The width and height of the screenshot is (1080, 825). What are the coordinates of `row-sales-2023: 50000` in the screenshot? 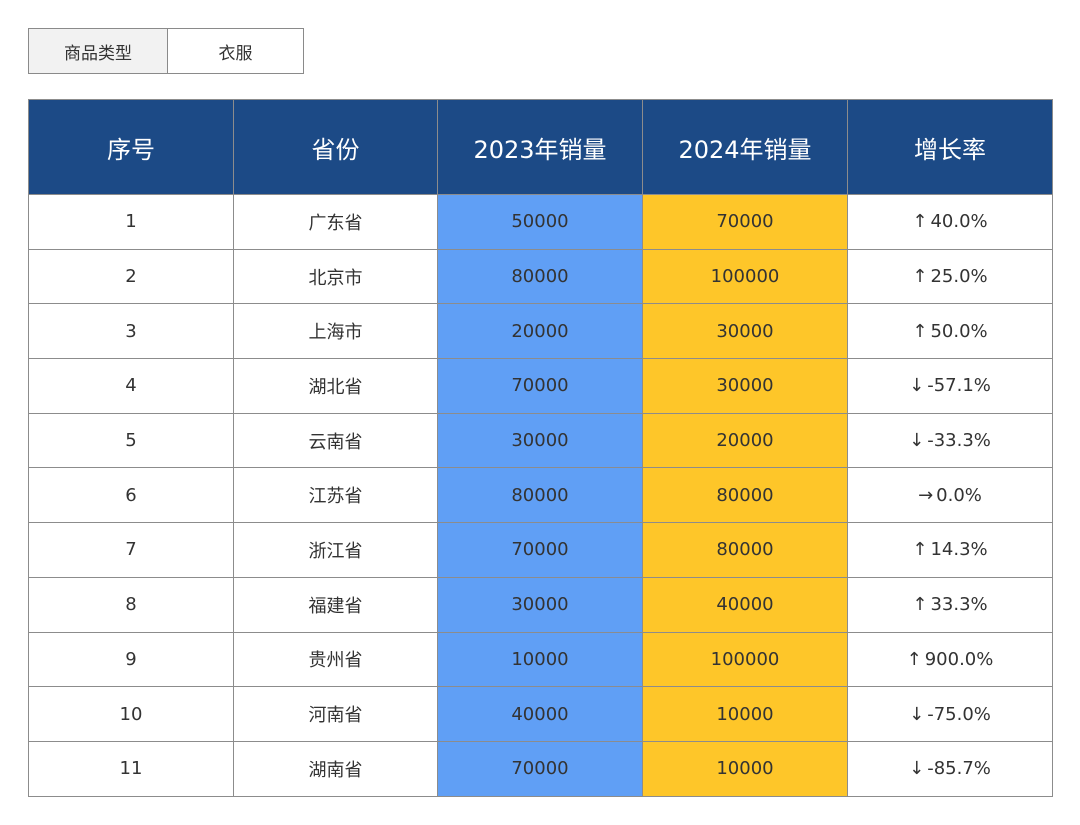 It's located at (540, 222).